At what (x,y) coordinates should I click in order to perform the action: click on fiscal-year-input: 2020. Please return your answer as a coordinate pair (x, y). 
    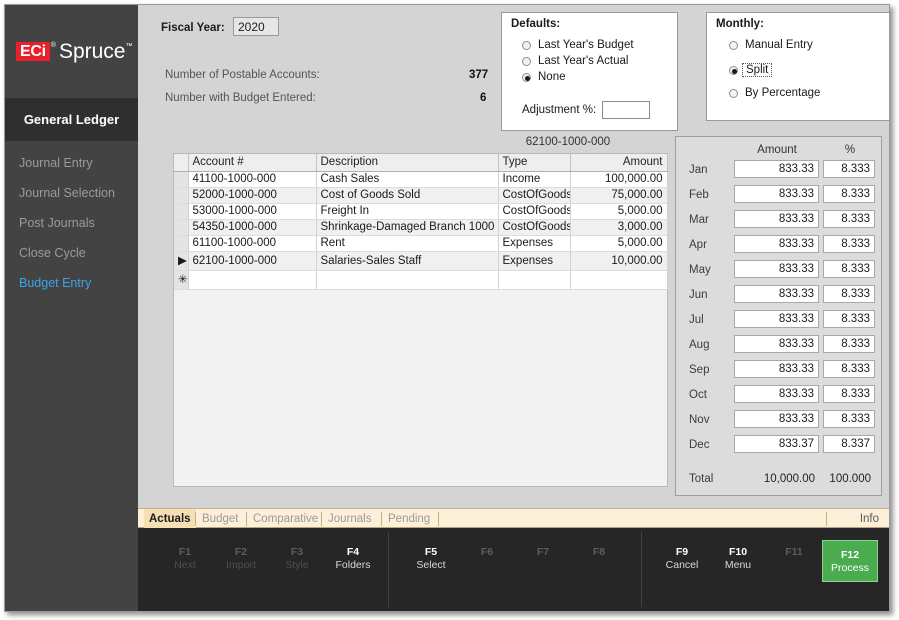
    Looking at the image, I should click on (256, 26).